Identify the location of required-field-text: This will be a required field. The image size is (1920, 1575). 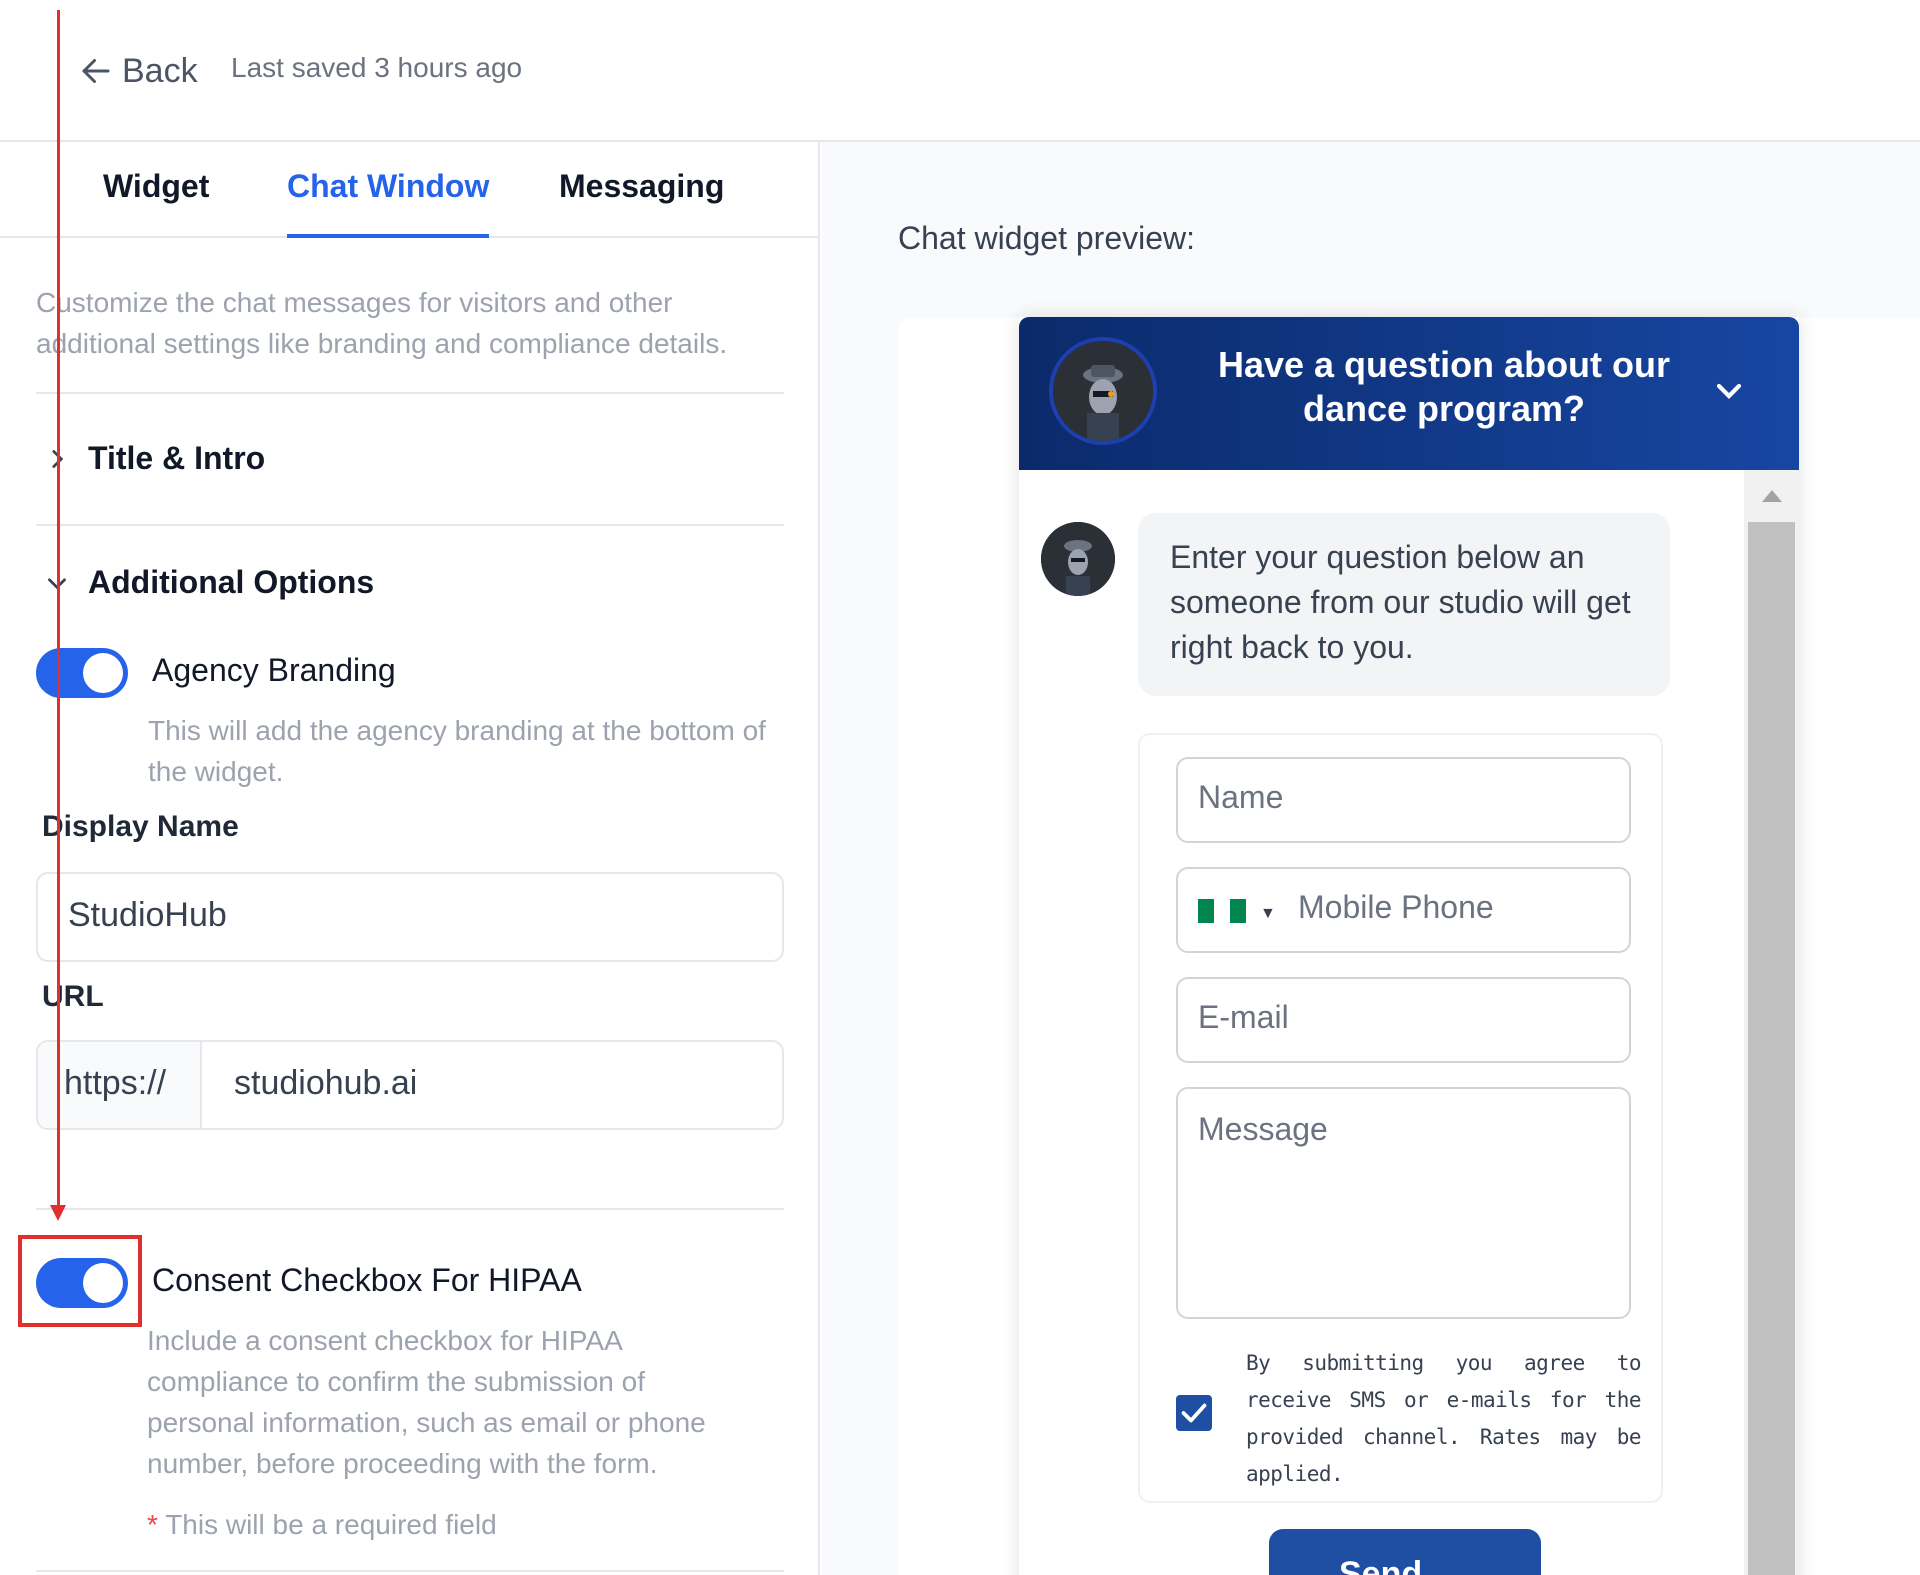
(331, 1524).